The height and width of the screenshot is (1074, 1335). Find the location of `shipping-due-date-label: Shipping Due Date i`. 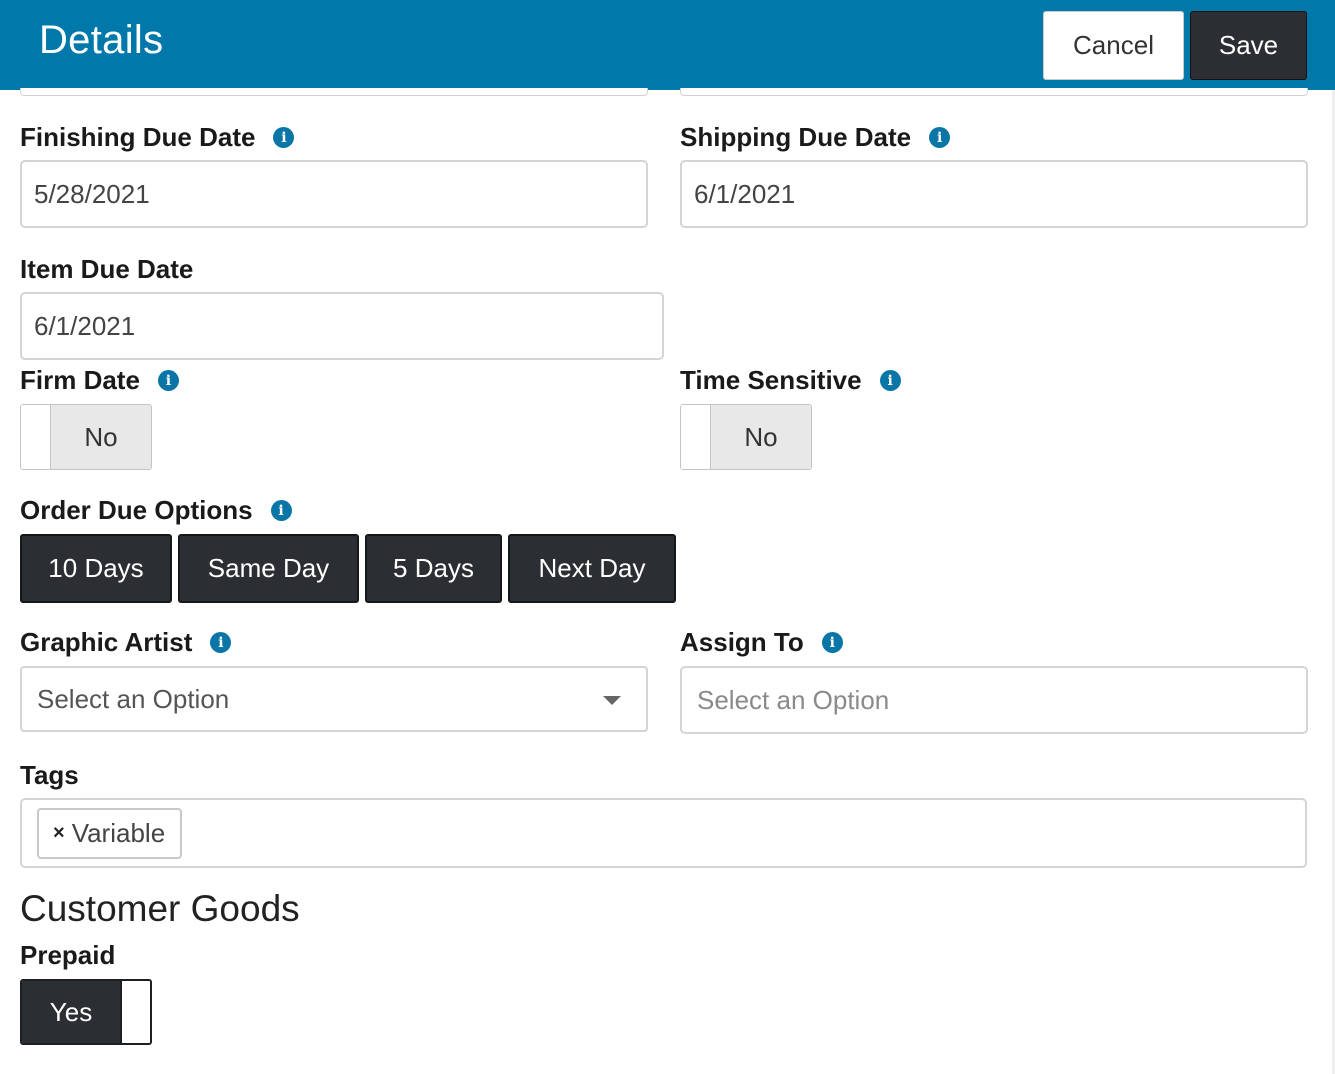

shipping-due-date-label: Shipping Due Date i is located at coordinates (815, 137).